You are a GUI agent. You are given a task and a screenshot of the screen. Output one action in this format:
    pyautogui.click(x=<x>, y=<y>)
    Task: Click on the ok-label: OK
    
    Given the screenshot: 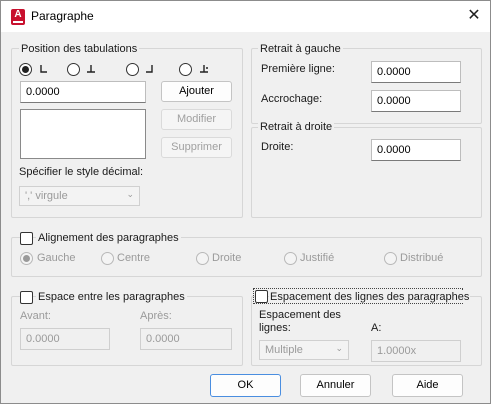 What is the action you would take?
    pyautogui.click(x=245, y=385)
    